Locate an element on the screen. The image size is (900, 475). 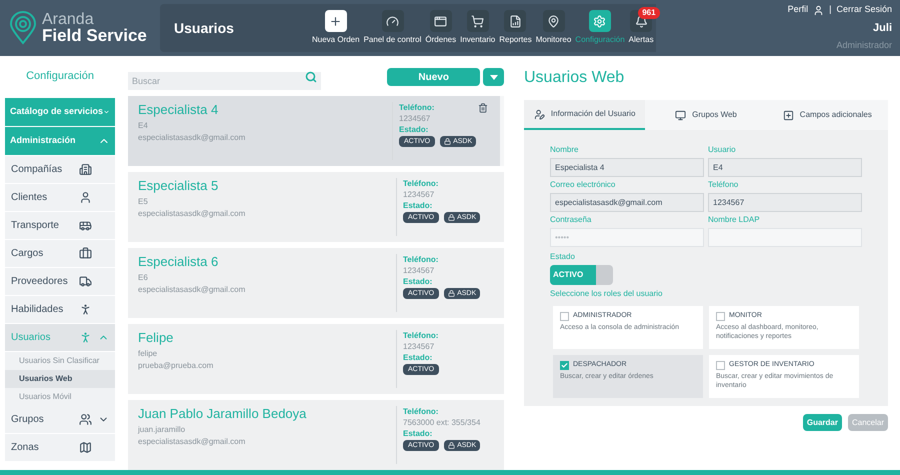
profile-link: Perfil is located at coordinates (798, 10).